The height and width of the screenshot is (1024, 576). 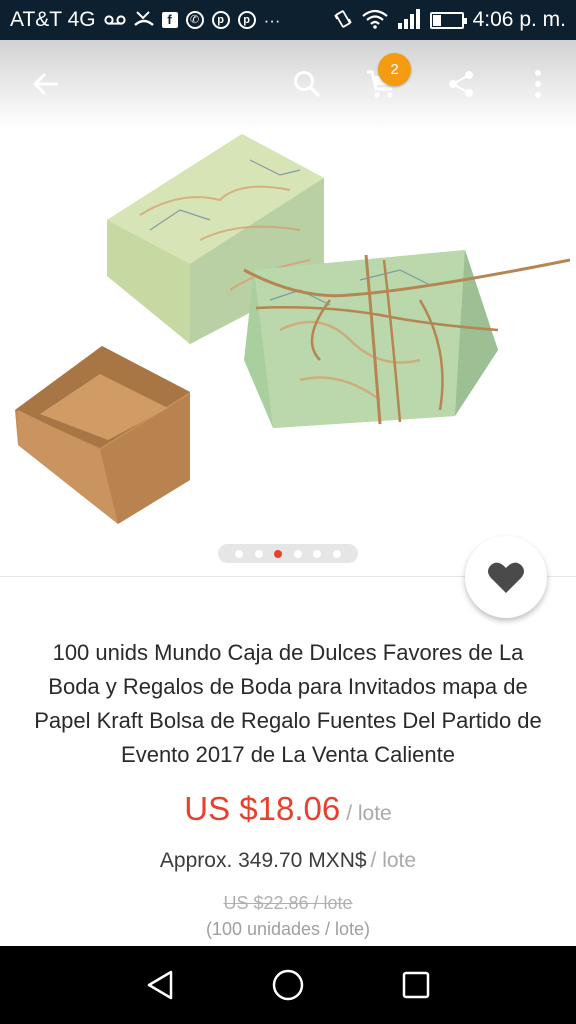 I want to click on current-price: US $18.06, so click(x=262, y=808).